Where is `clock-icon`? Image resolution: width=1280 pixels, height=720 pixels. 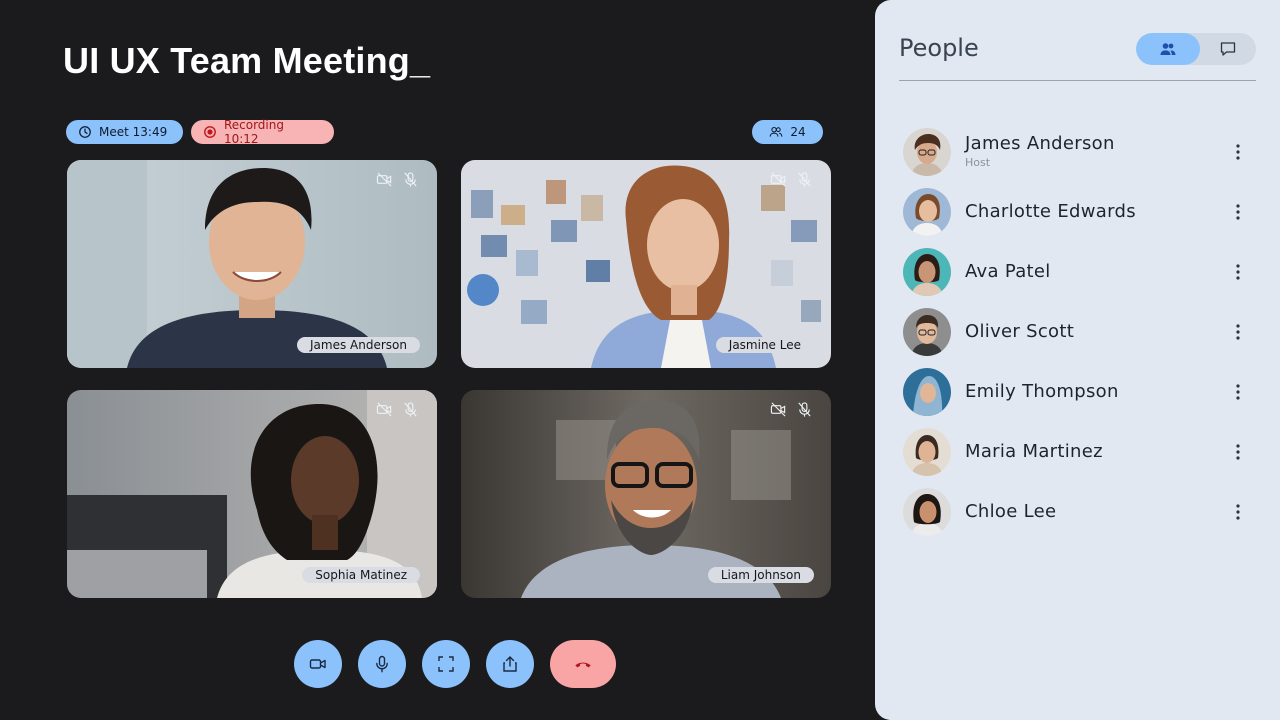
clock-icon is located at coordinates (85, 132).